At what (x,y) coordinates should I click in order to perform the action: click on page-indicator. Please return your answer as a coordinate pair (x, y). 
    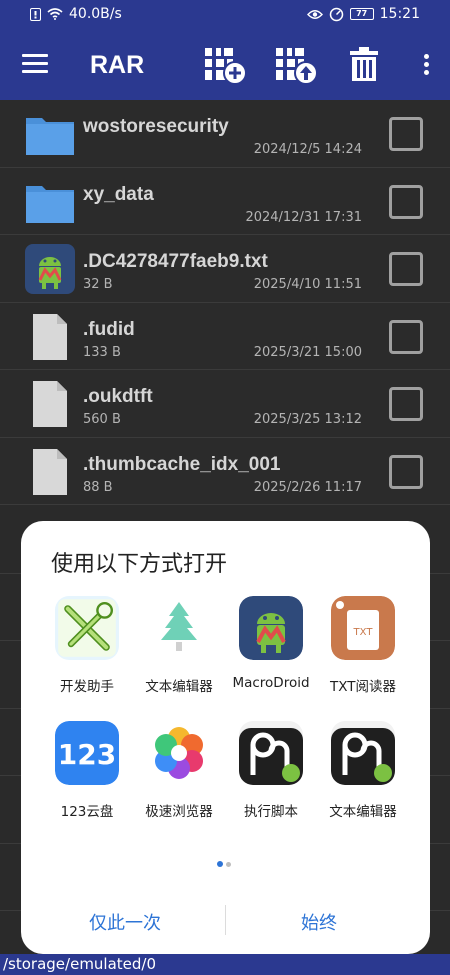
    Looking at the image, I should click on (225, 861).